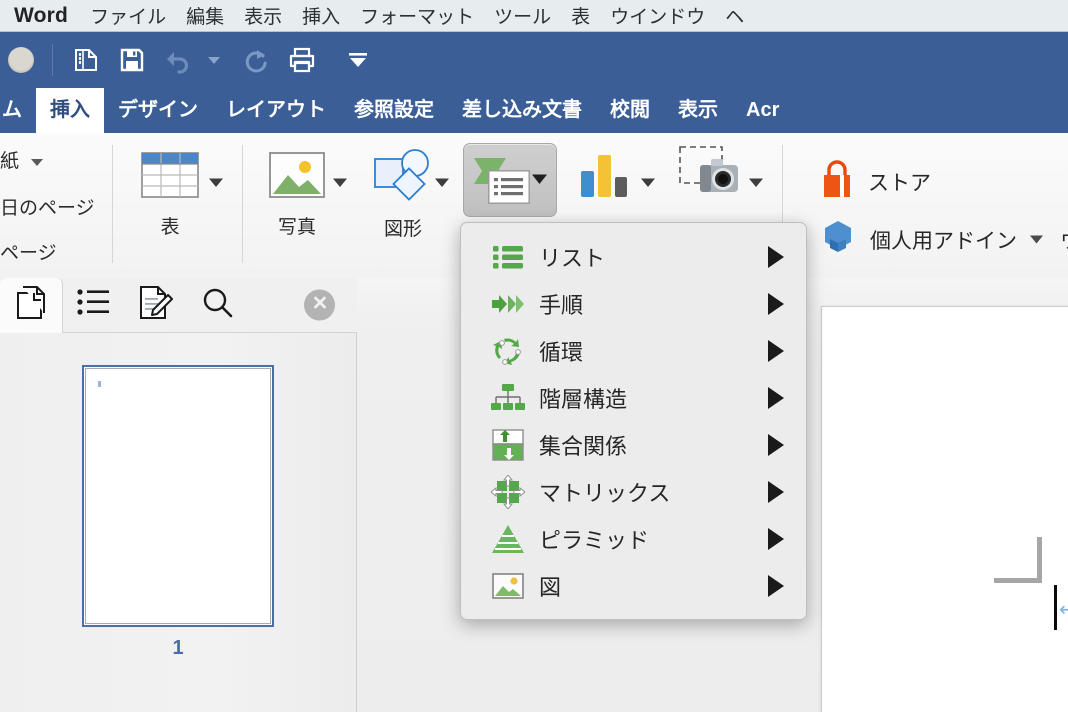  Describe the element at coordinates (99, 384) in the screenshot. I see `thumbnail-cursor-mark` at that location.